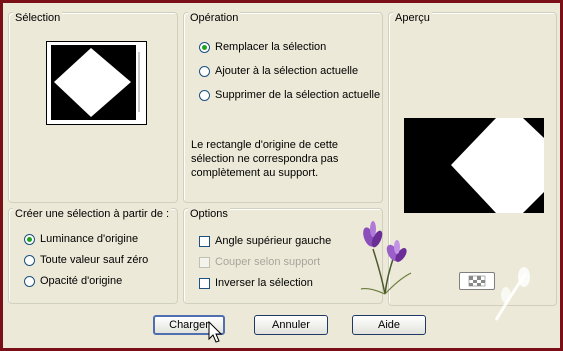 This screenshot has width=563, height=351. I want to click on radio-label: Opacité d'origine, so click(81, 281).